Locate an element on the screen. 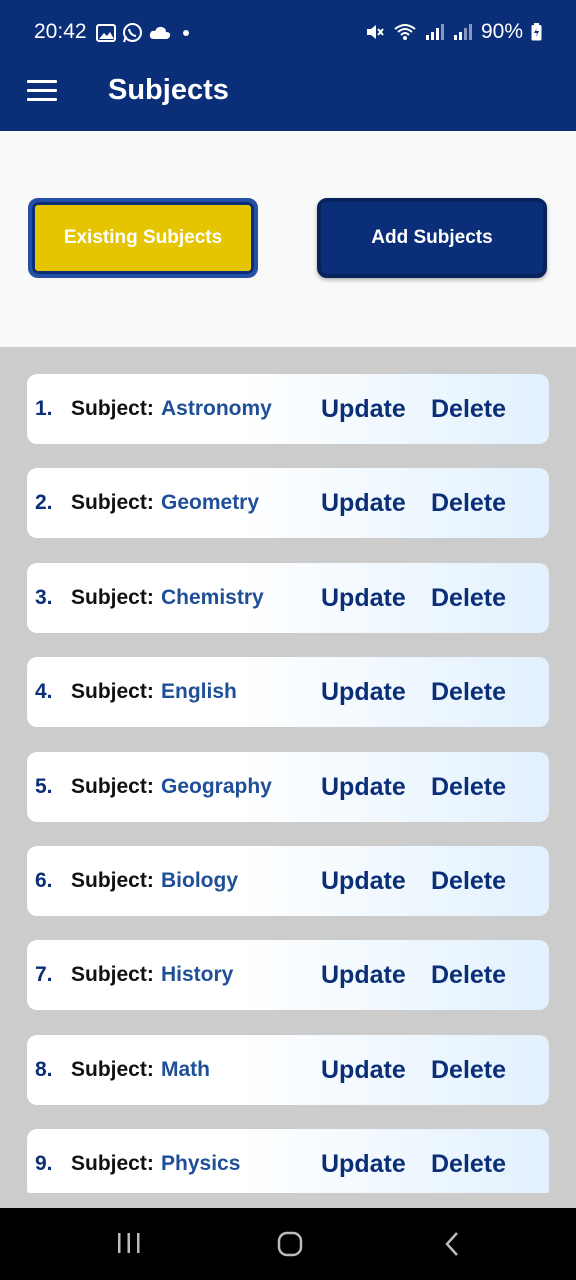  home-icon is located at coordinates (290, 1244).